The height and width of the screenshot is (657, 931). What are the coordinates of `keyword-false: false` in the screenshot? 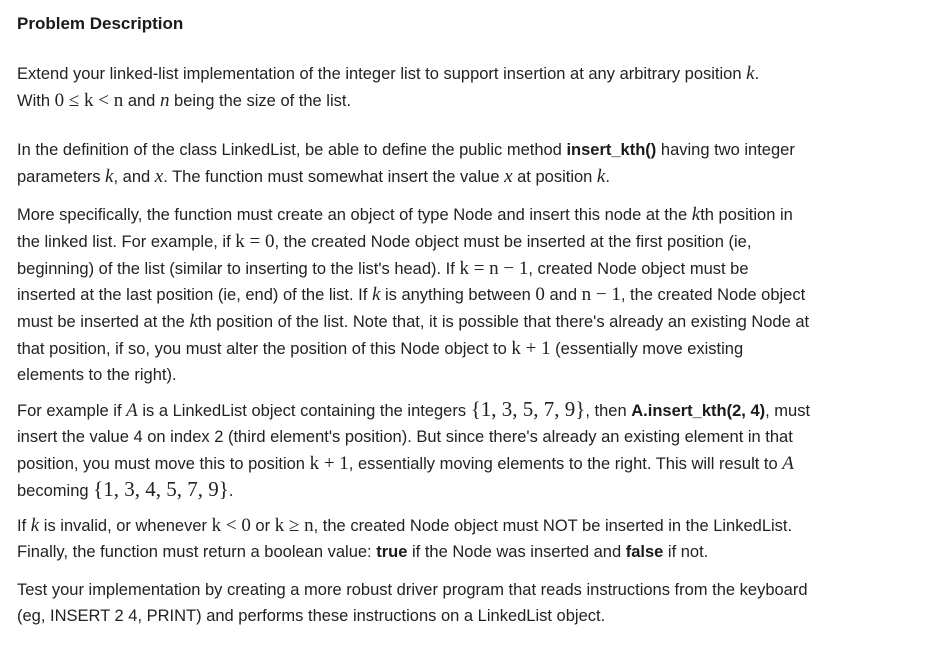 It's located at (644, 551).